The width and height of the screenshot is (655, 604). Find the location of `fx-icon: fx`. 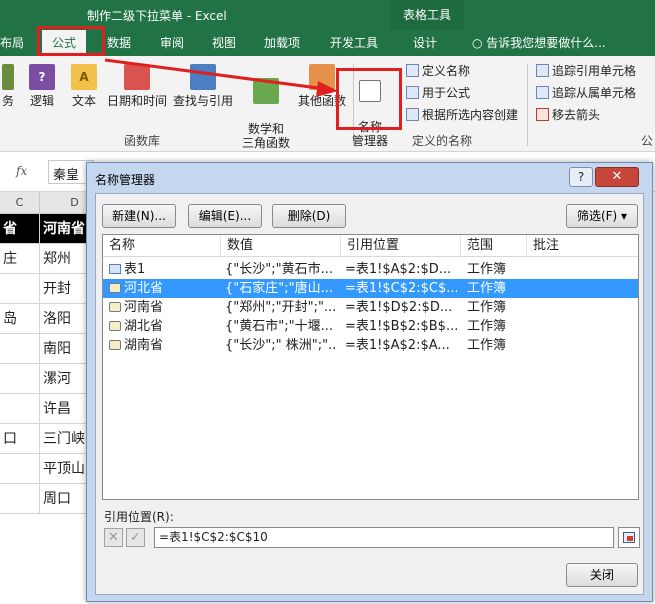

fx-icon: fx is located at coordinates (21, 171).